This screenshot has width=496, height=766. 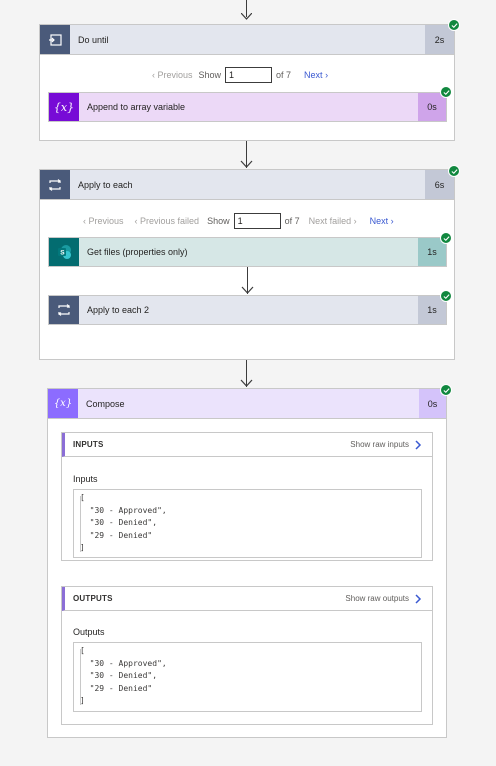 I want to click on show-raw-outputs-label: Show raw outputs, so click(x=377, y=598).